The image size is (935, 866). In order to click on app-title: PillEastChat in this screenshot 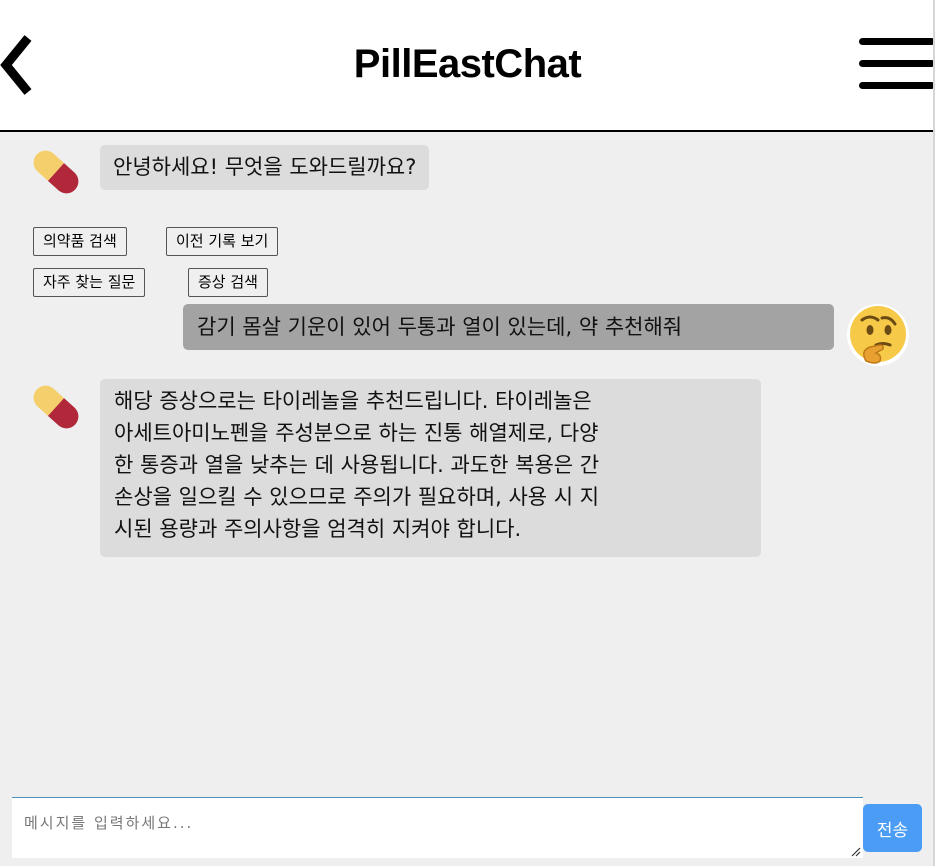, I will do `click(467, 64)`.